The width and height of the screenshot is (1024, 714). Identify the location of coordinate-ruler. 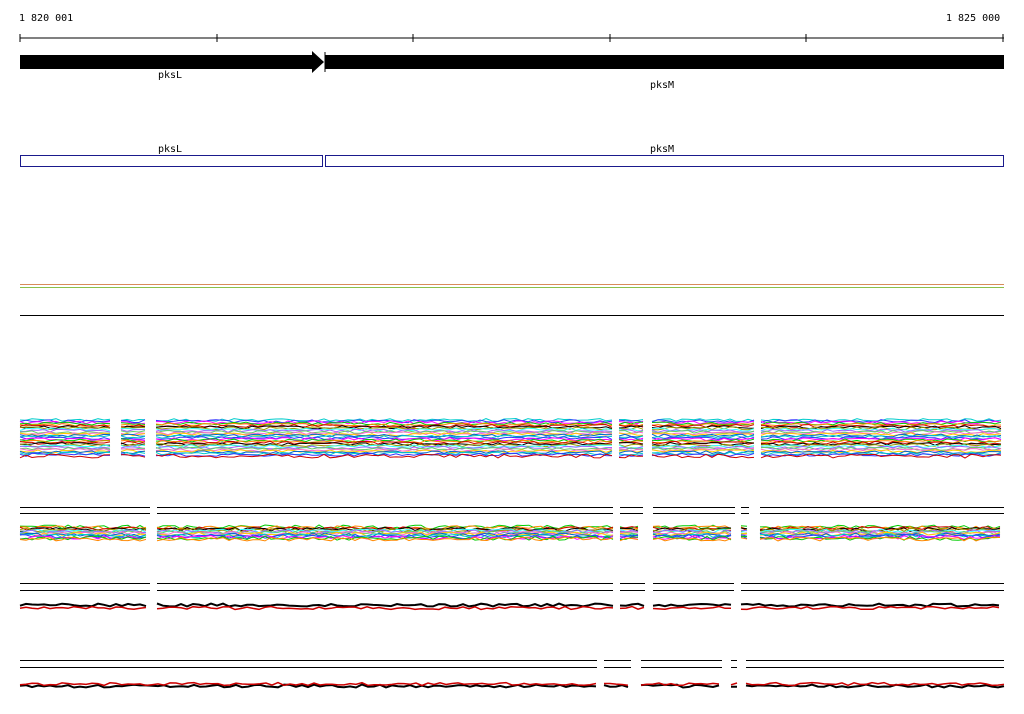
(511, 38).